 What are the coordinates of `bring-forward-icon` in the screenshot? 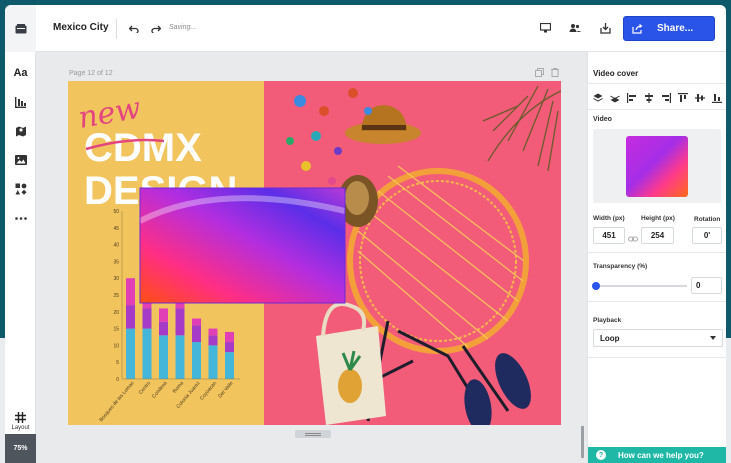 It's located at (597, 97).